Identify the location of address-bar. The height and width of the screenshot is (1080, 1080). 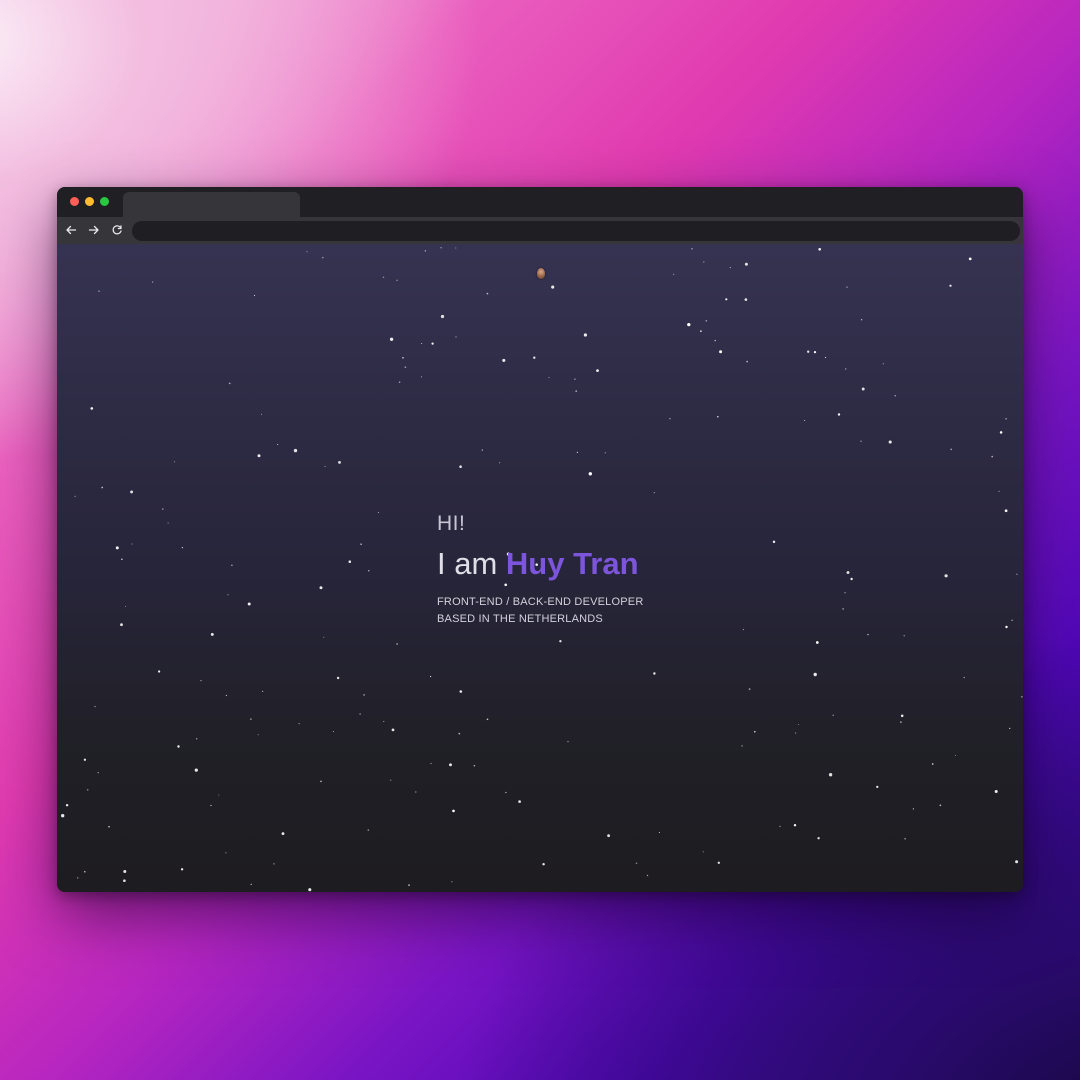
(576, 231).